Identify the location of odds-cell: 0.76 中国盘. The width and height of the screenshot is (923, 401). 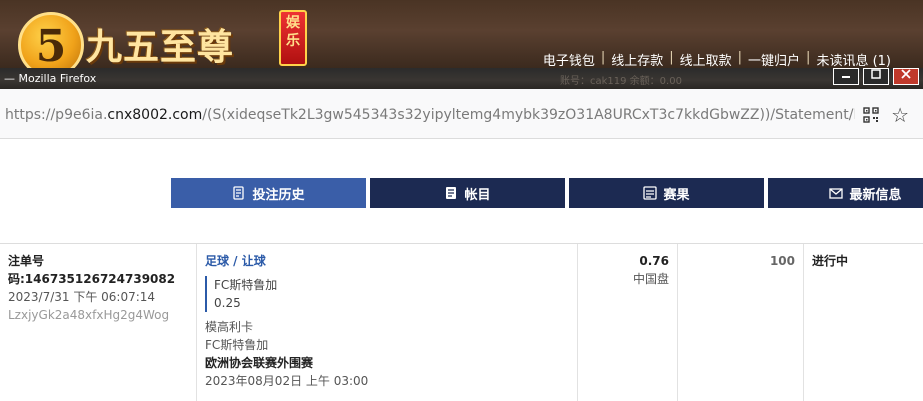
(628, 322).